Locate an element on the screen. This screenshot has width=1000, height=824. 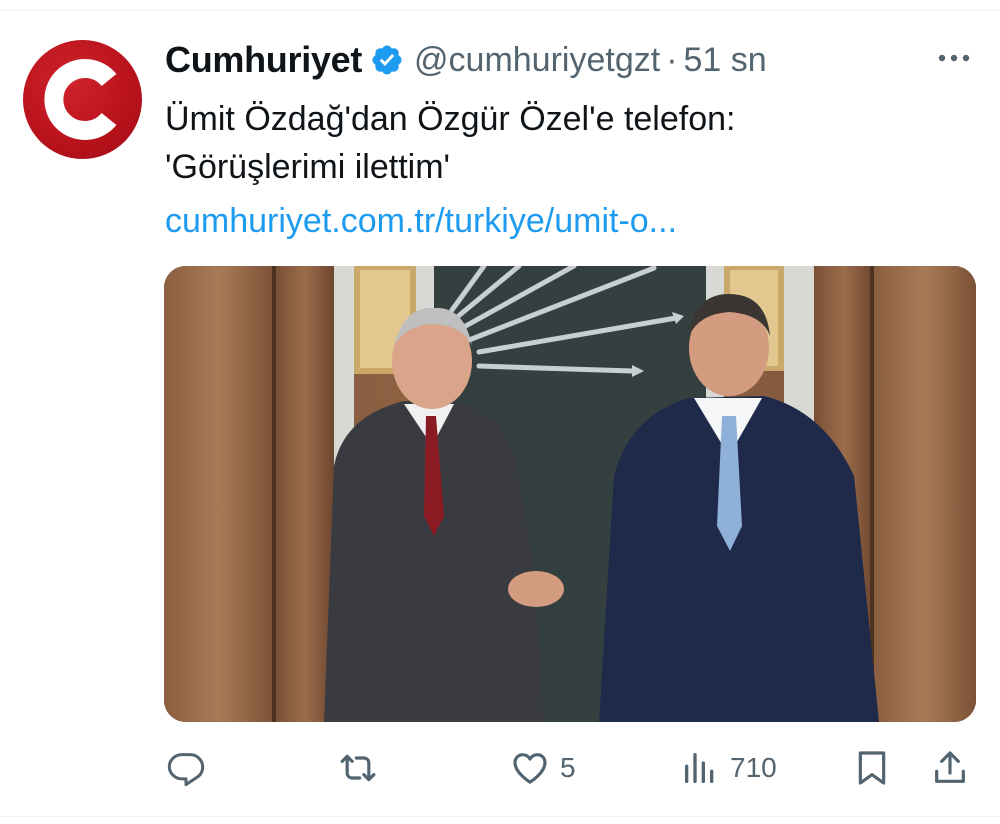
like-icon is located at coordinates (530, 768).